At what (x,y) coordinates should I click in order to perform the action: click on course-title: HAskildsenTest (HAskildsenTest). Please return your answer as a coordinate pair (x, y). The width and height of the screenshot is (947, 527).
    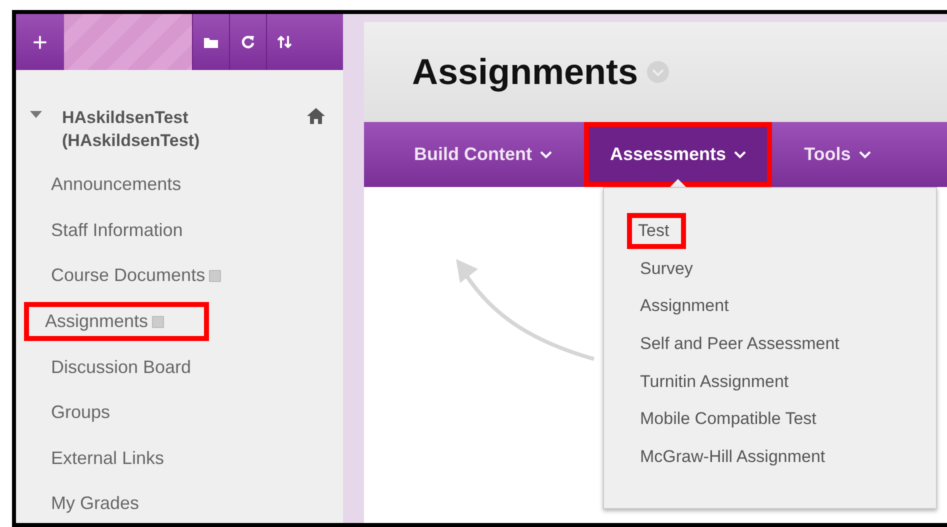
    Looking at the image, I should click on (184, 129).